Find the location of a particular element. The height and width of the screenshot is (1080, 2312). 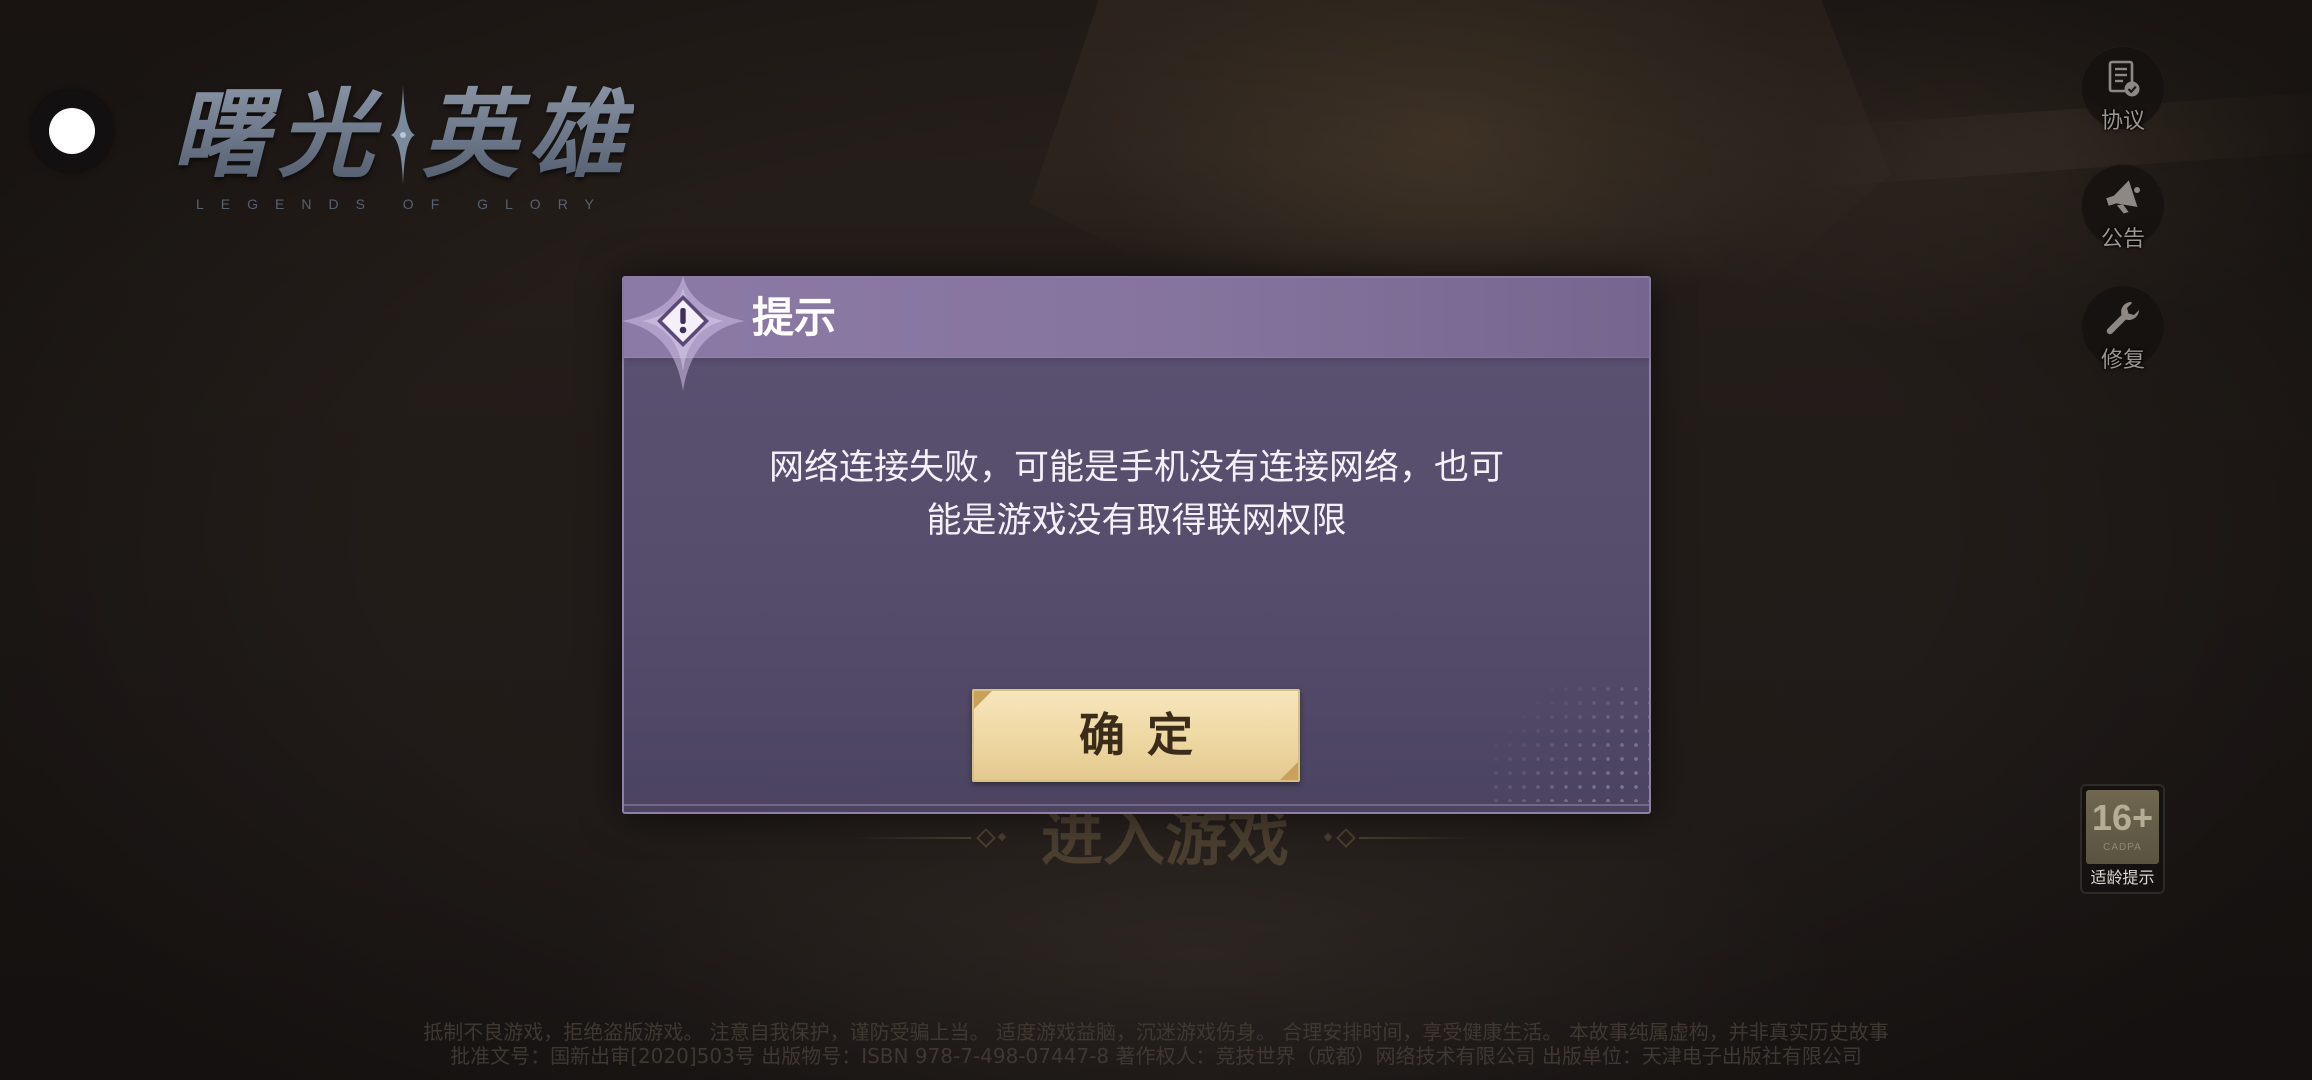

enter-game-button: 进入游戏 is located at coordinates (1165, 838).